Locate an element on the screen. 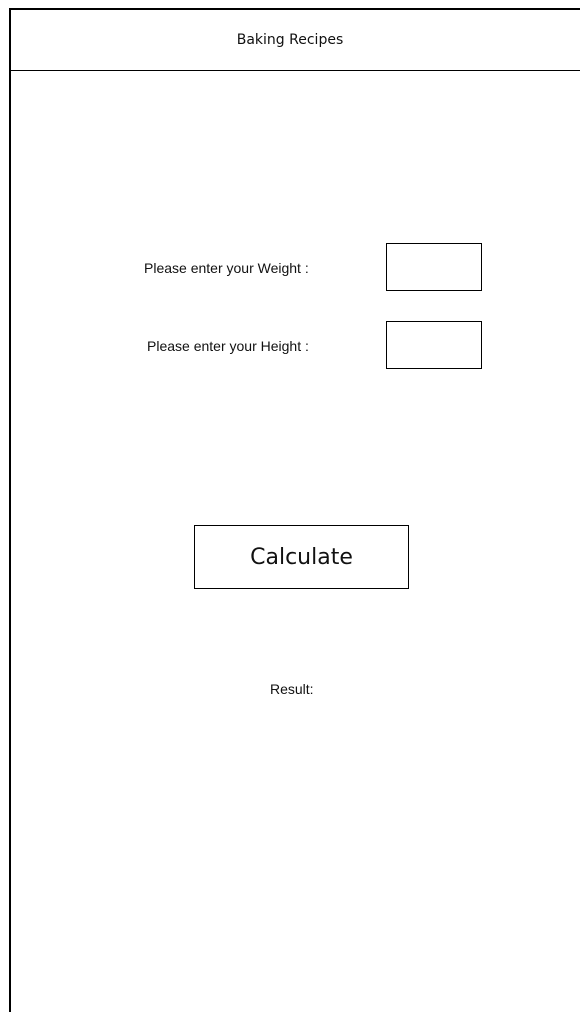 The width and height of the screenshot is (580, 1012). result-label: Result: is located at coordinates (292, 689).